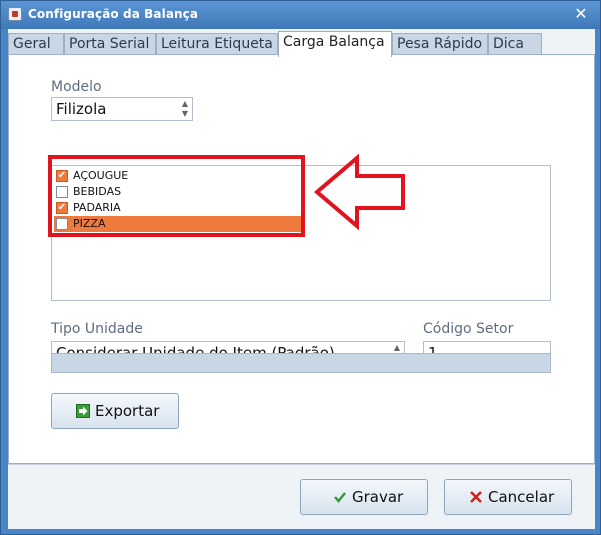 Image resolution: width=601 pixels, height=535 pixels. Describe the element at coordinates (440, 44) in the screenshot. I see `tab-pesa-rapido: Pesa Rápido` at that location.